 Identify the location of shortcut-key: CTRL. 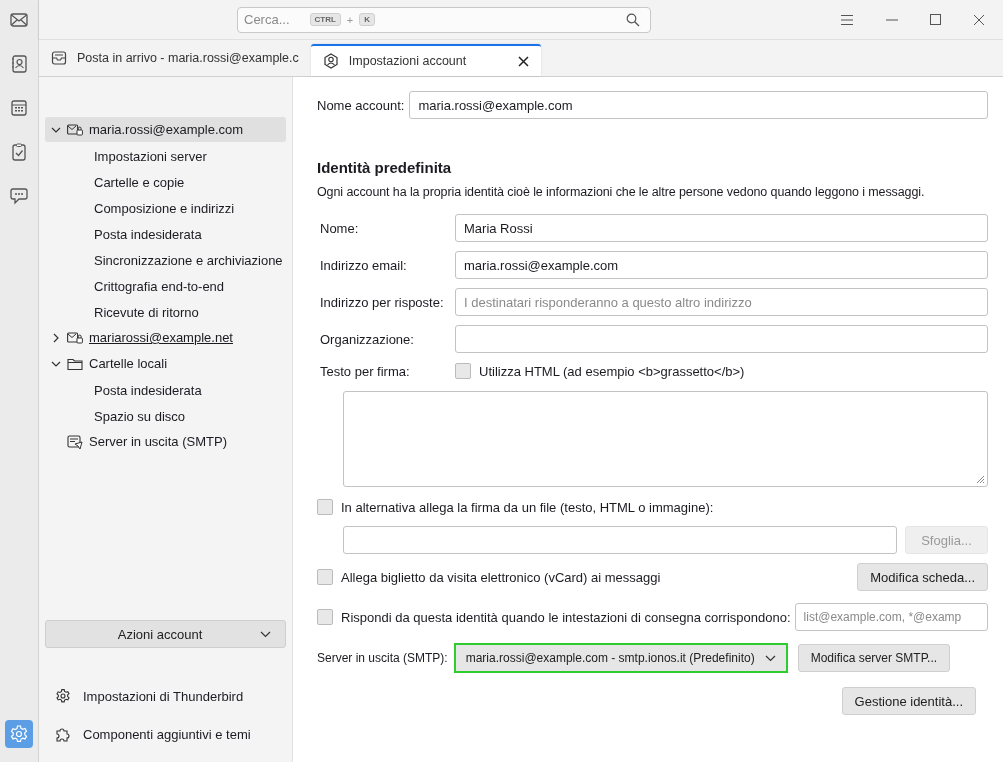
(325, 19).